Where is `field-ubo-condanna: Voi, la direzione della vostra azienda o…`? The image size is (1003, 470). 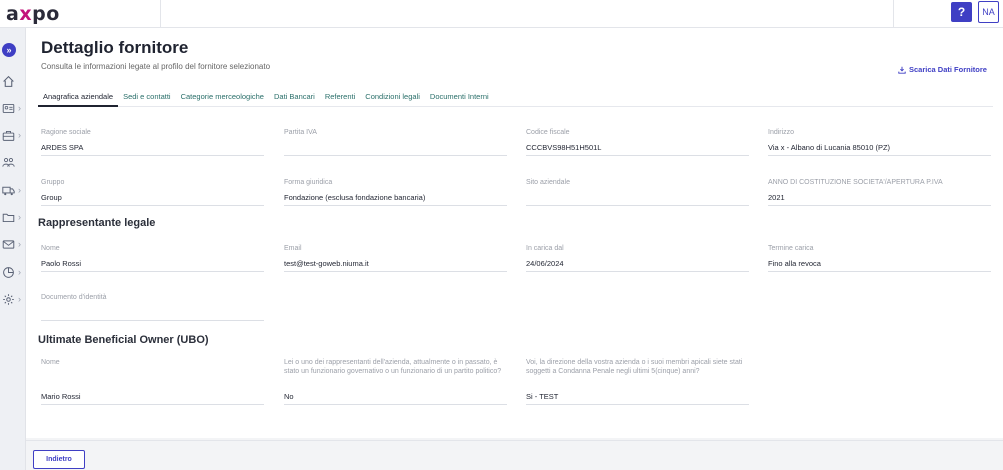
field-ubo-condanna: Voi, la direzione della vostra azienda o… is located at coordinates (637, 381).